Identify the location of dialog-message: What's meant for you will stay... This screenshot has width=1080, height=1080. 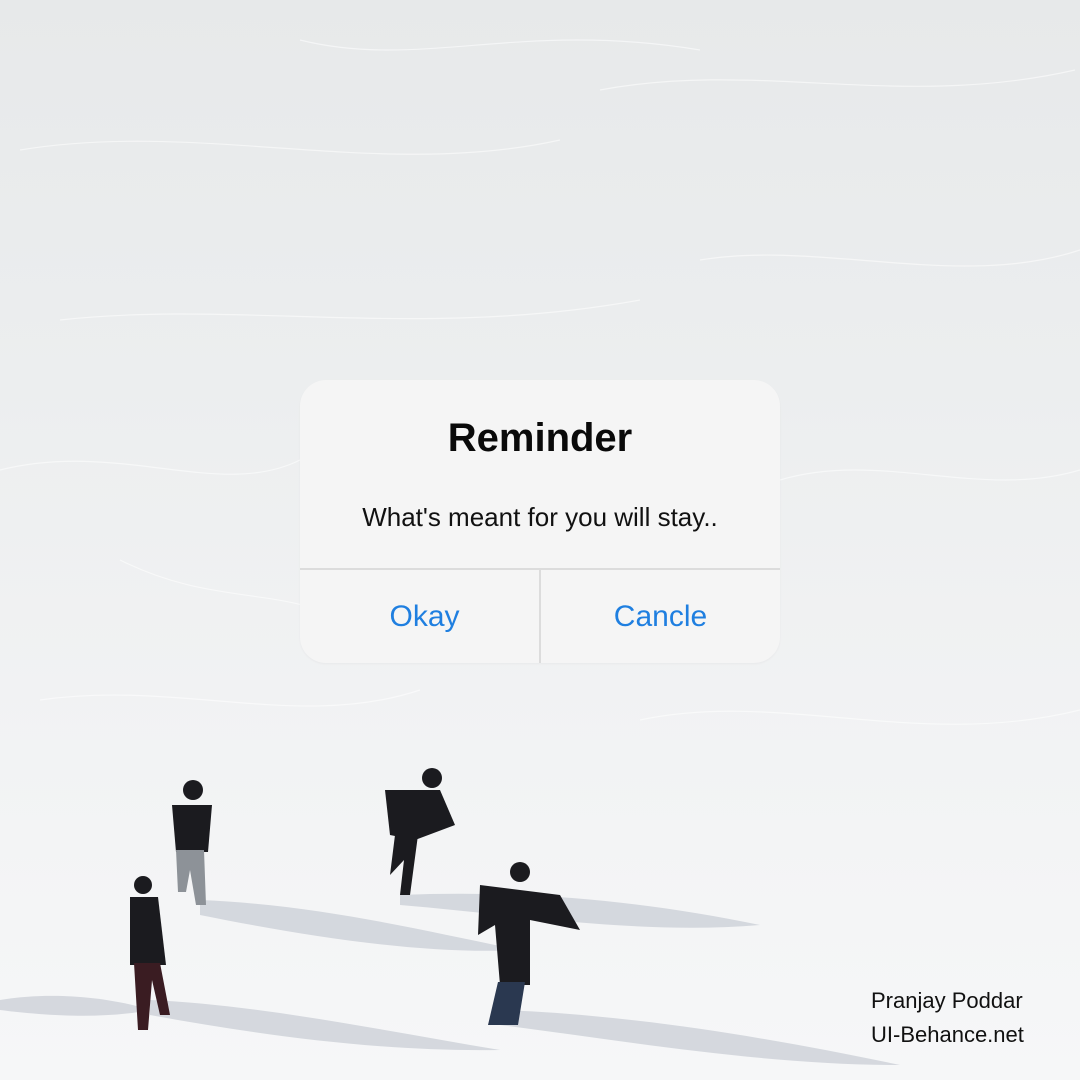
(540, 517).